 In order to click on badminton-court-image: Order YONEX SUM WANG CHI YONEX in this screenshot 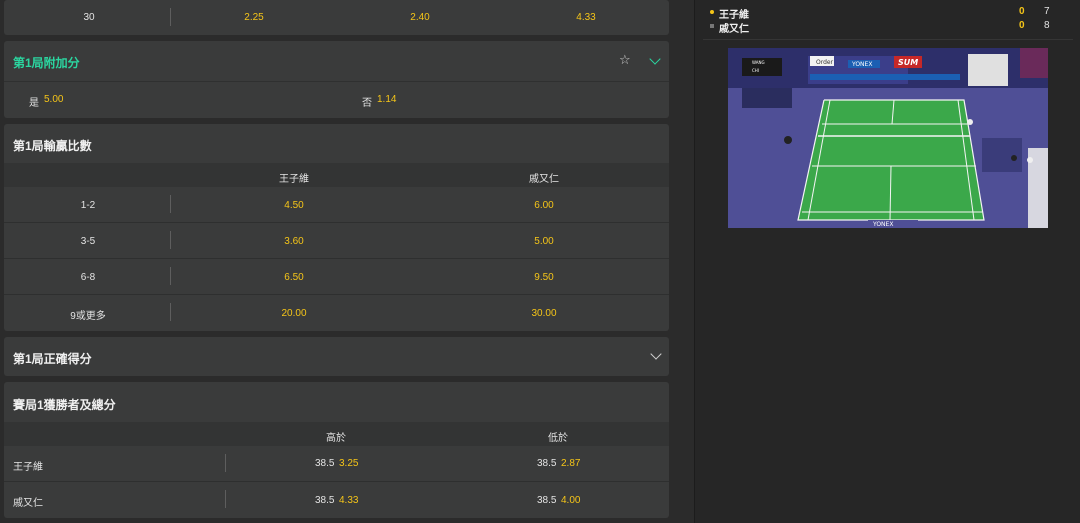, I will do `click(888, 138)`.